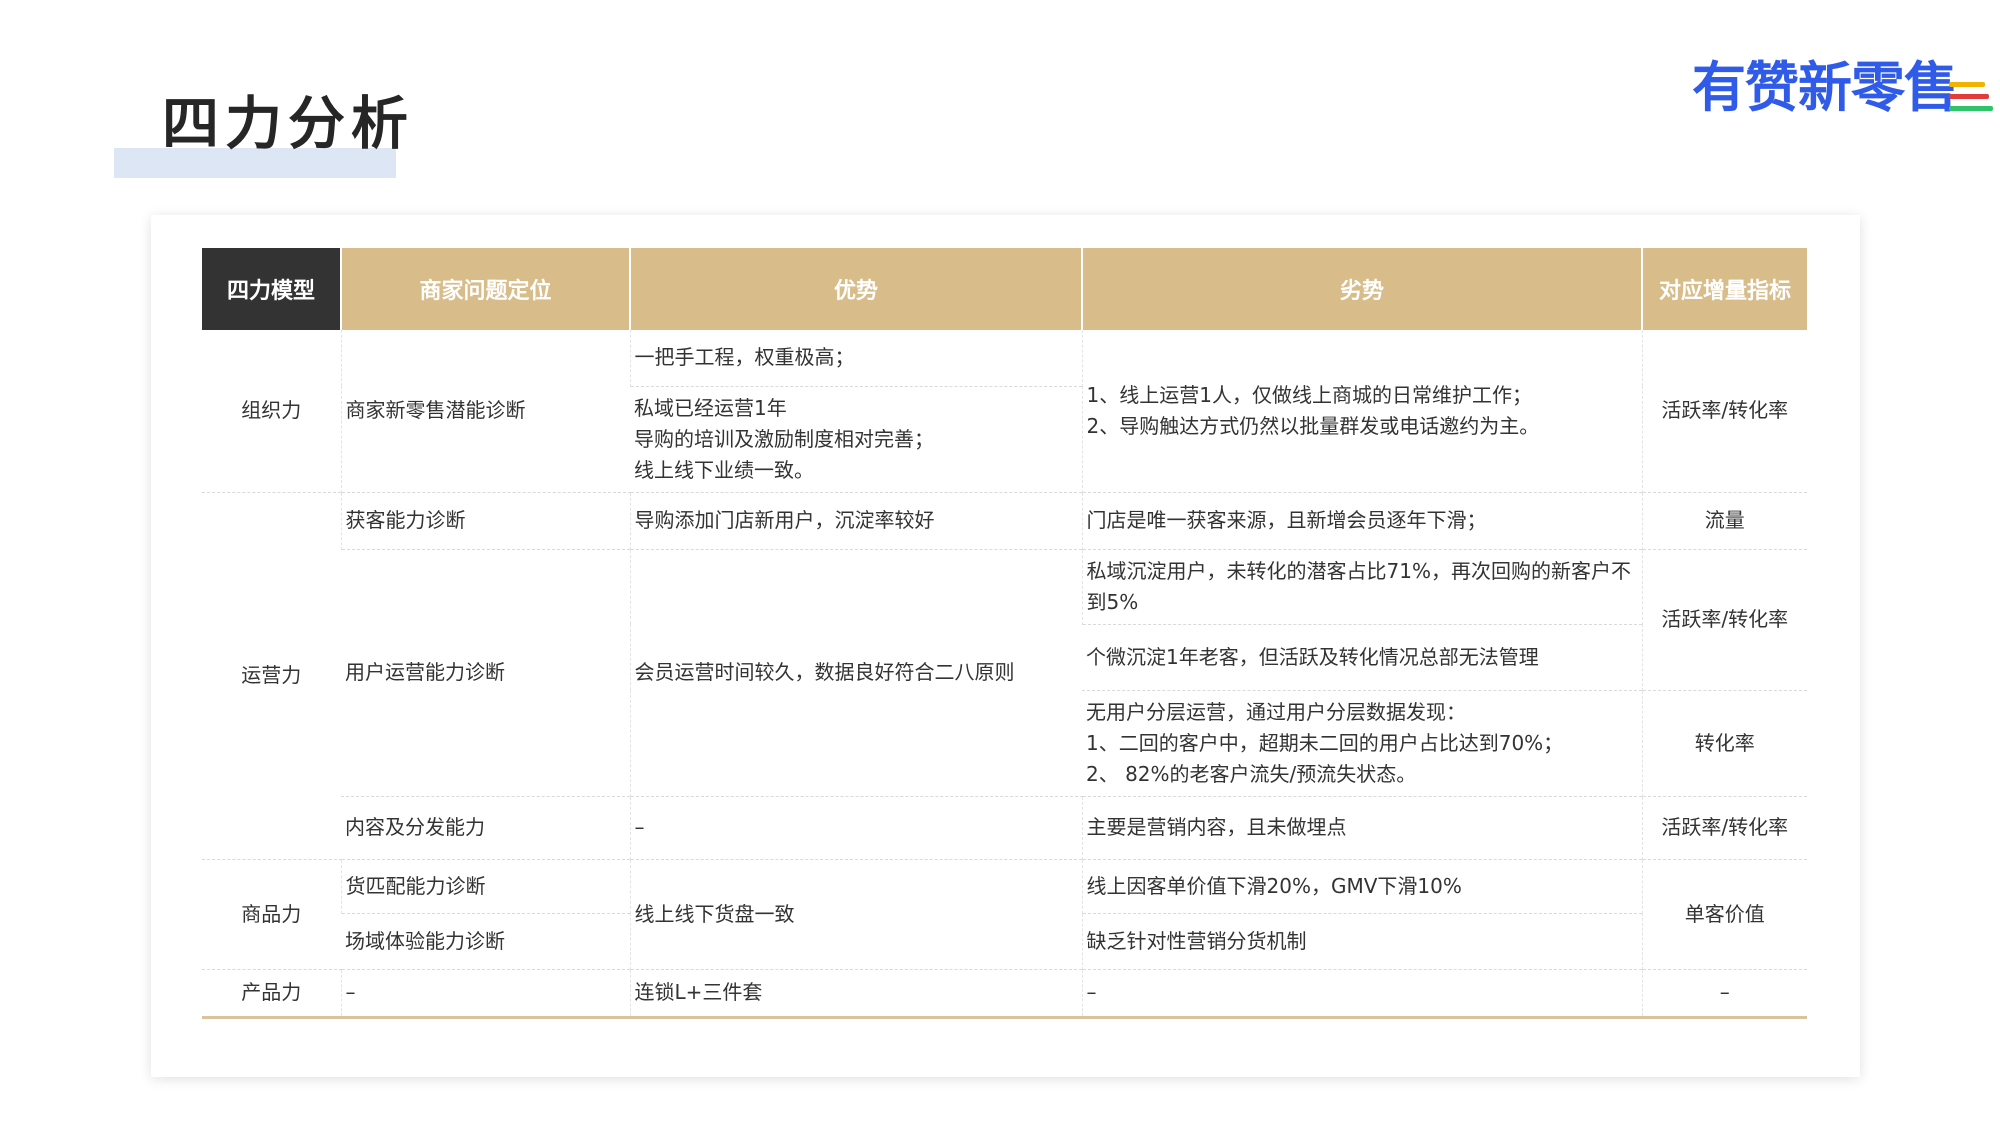 This screenshot has height=1125, width=2000. What do you see at coordinates (1724, 993) in the screenshot?
I see `metric-cell: –` at bounding box center [1724, 993].